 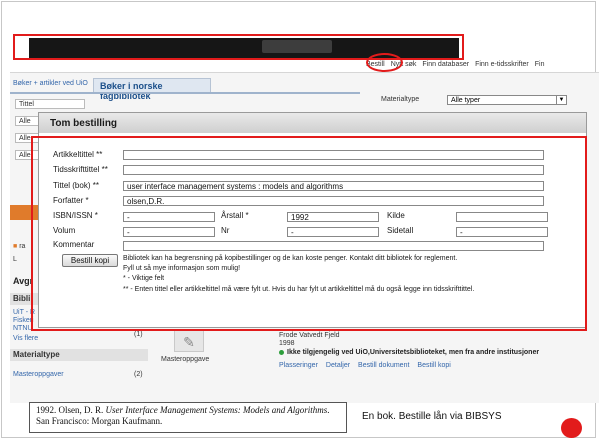 What do you see at coordinates (50, 83) in the screenshot?
I see `tab-buker-artikler: Bøker + artikler ved UiO` at bounding box center [50, 83].